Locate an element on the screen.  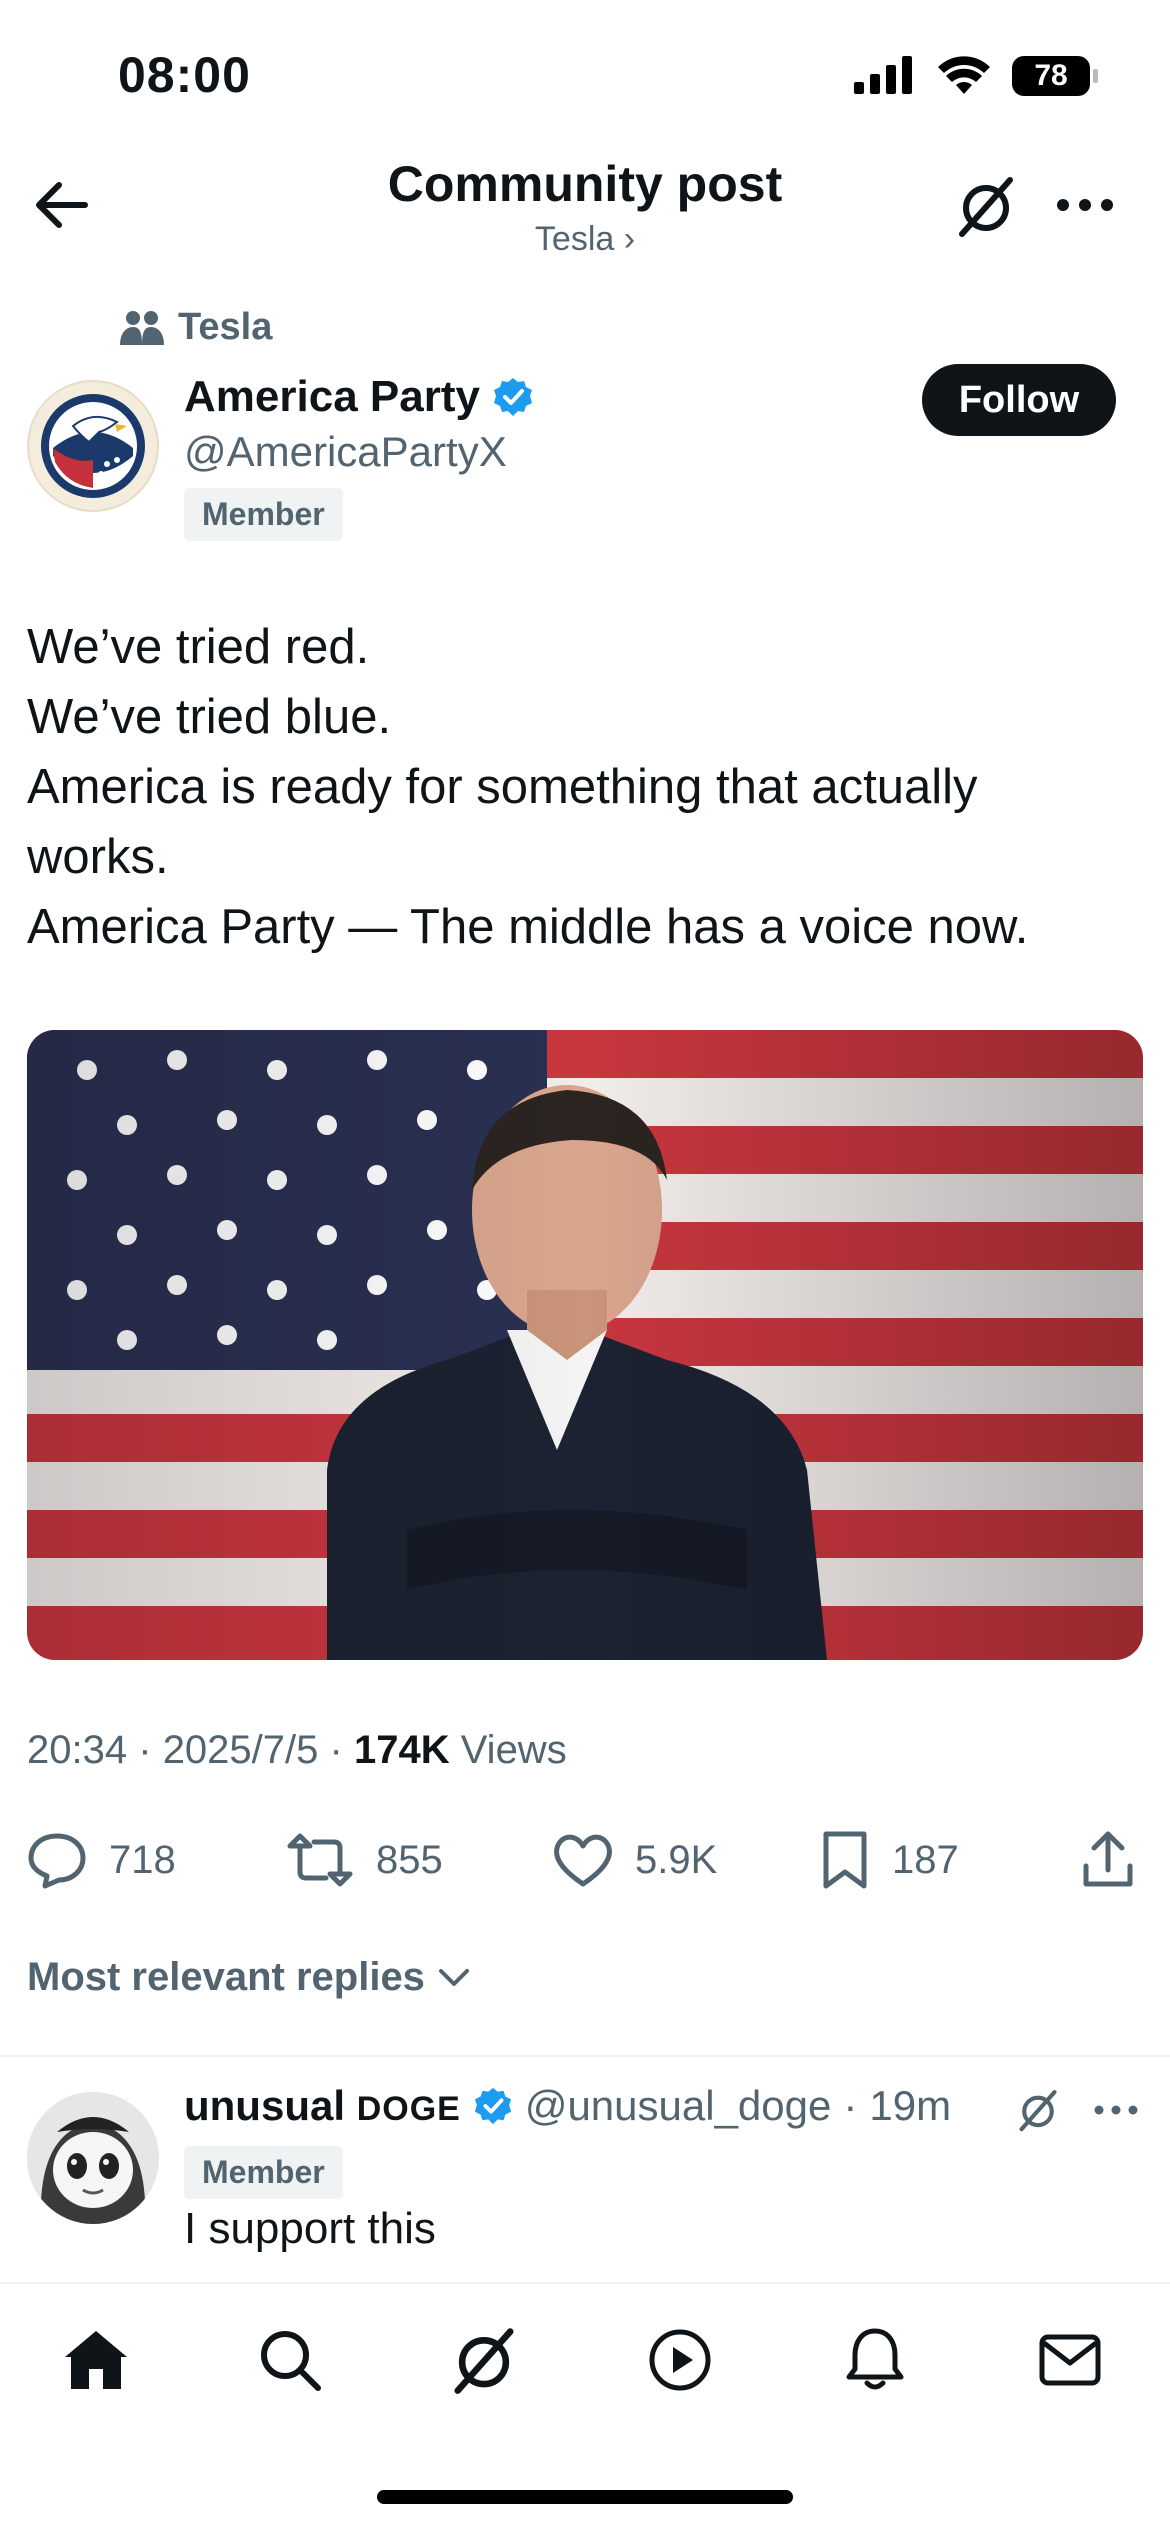
author-handle: @AmericaPartyX is located at coordinates (345, 452).